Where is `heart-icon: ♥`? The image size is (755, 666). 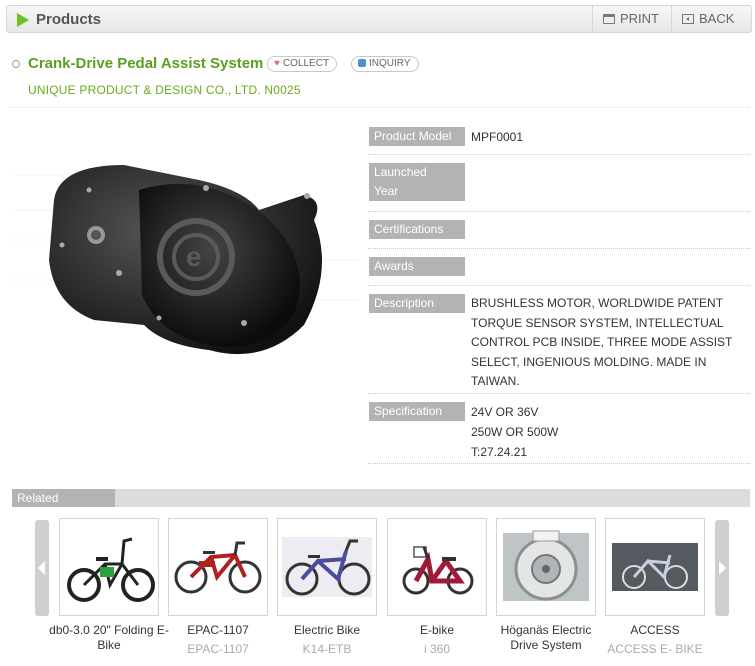 heart-icon: ♥ is located at coordinates (277, 63).